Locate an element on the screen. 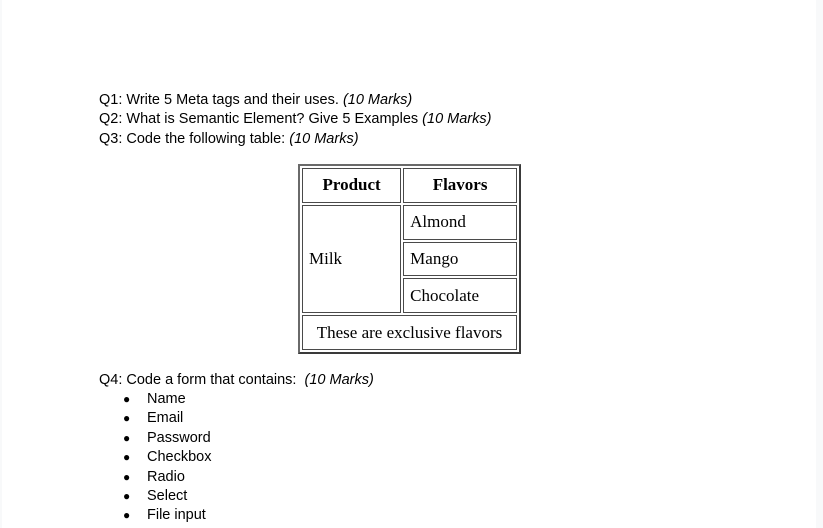 This screenshot has height=528, width=823. list-item-label: Select is located at coordinates (167, 495).